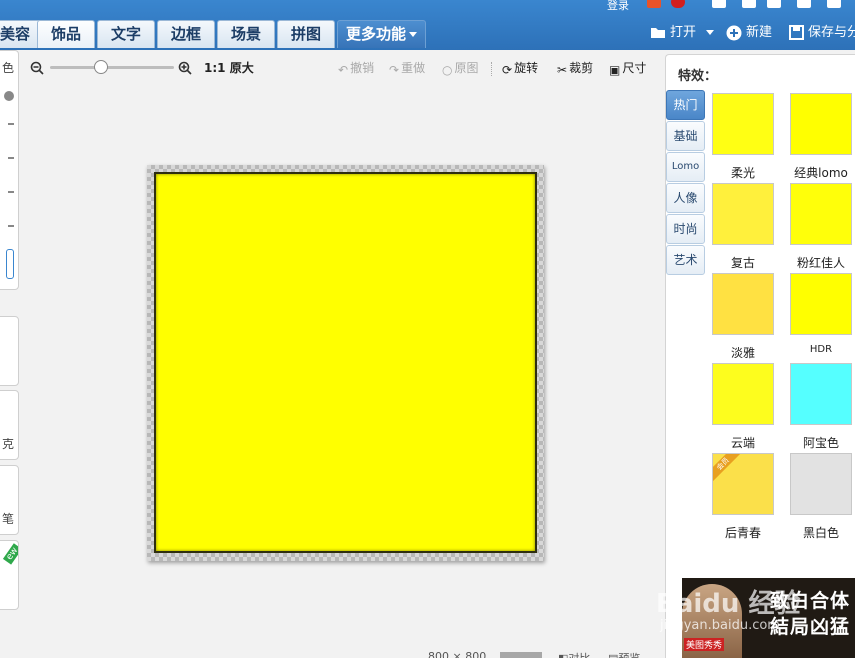 The image size is (855, 658). I want to click on tab-scene: 场景, so click(246, 34).